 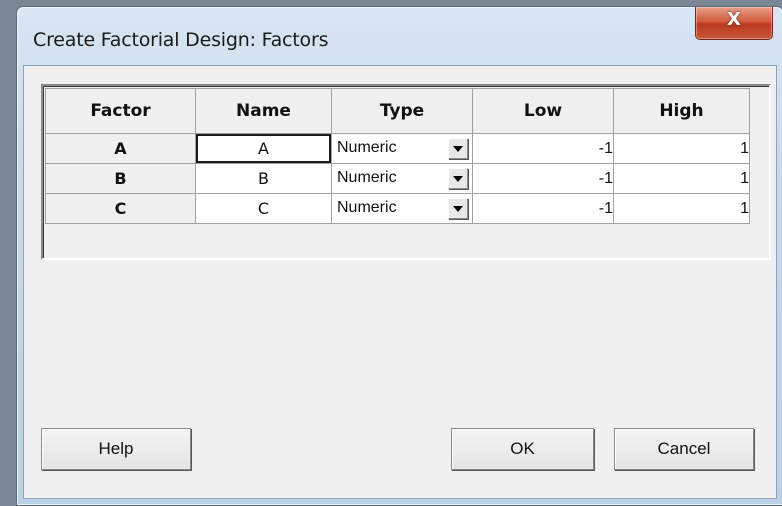 What do you see at coordinates (522, 449) in the screenshot?
I see `ok-button: OK` at bounding box center [522, 449].